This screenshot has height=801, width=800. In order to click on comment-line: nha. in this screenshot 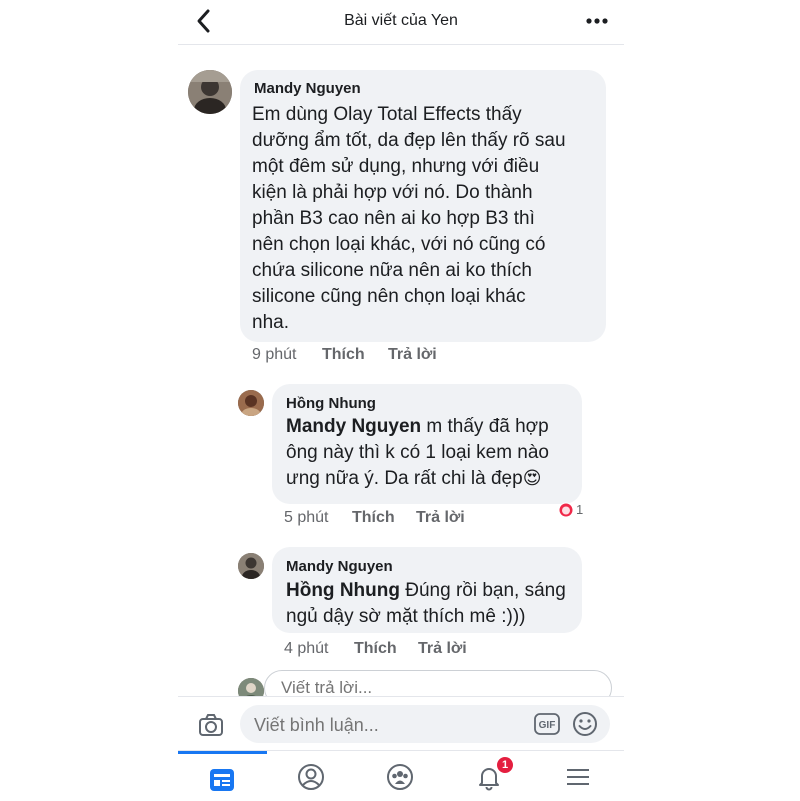, I will do `click(270, 322)`.